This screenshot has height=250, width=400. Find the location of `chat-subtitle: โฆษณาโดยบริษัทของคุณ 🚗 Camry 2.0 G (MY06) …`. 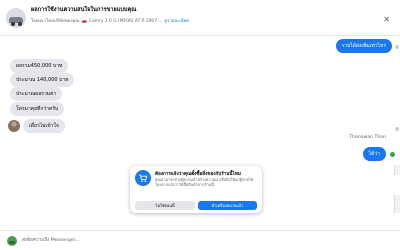

chat-subtitle: โฆษณาโดยบริษัทของคุณ 🚗 Camry 2.0 G (MY06) … is located at coordinates (110, 20).